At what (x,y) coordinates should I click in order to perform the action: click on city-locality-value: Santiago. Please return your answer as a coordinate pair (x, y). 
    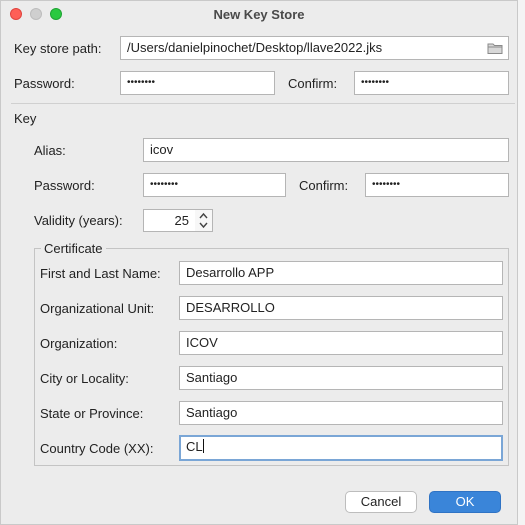
    Looking at the image, I should click on (212, 377).